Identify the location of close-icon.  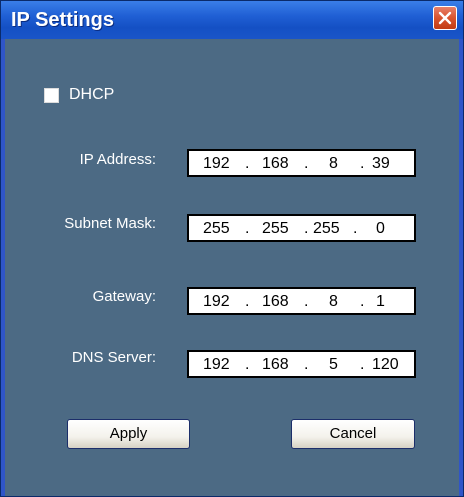
(445, 18).